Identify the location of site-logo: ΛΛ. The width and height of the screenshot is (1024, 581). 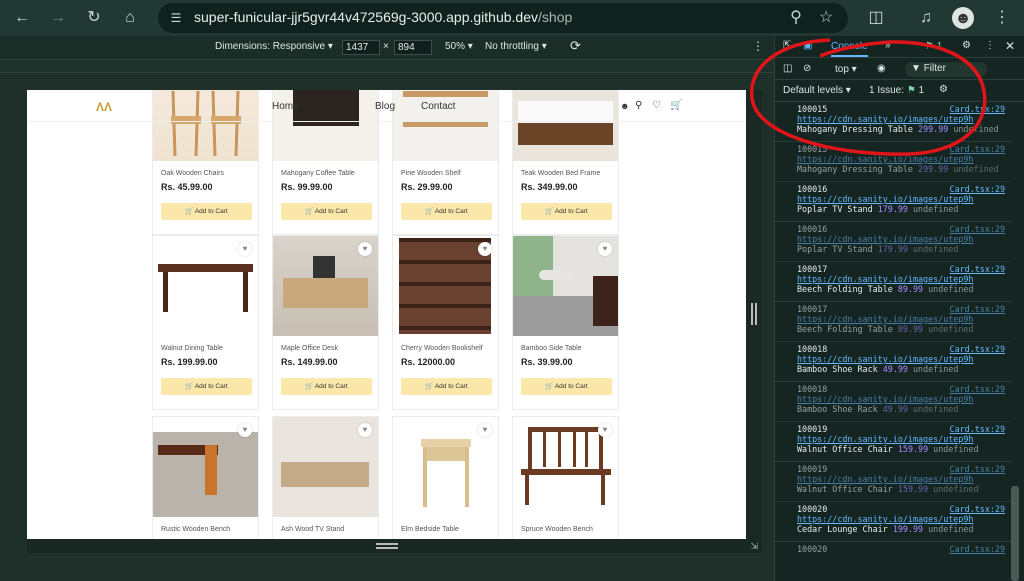
(104, 107).